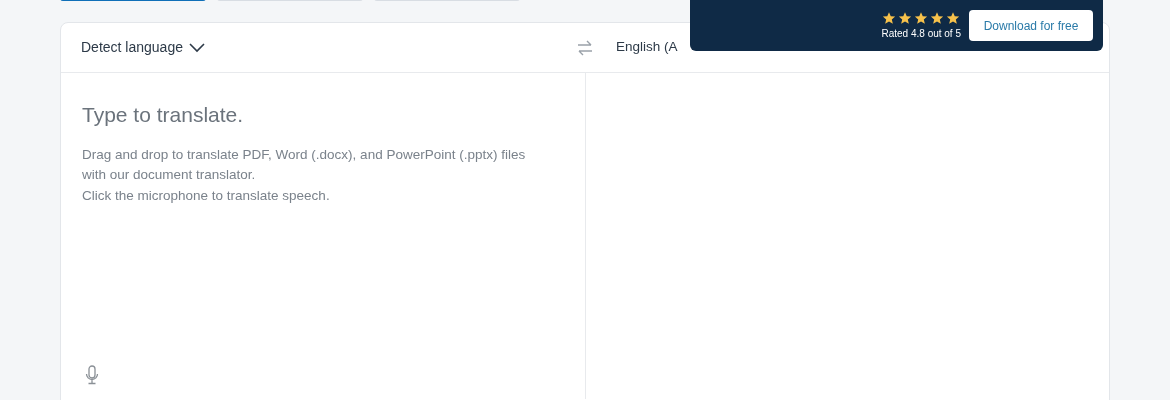 This screenshot has height=400, width=1170. What do you see at coordinates (206, 195) in the screenshot?
I see `hint-text: Click the microphone to translate speech.` at bounding box center [206, 195].